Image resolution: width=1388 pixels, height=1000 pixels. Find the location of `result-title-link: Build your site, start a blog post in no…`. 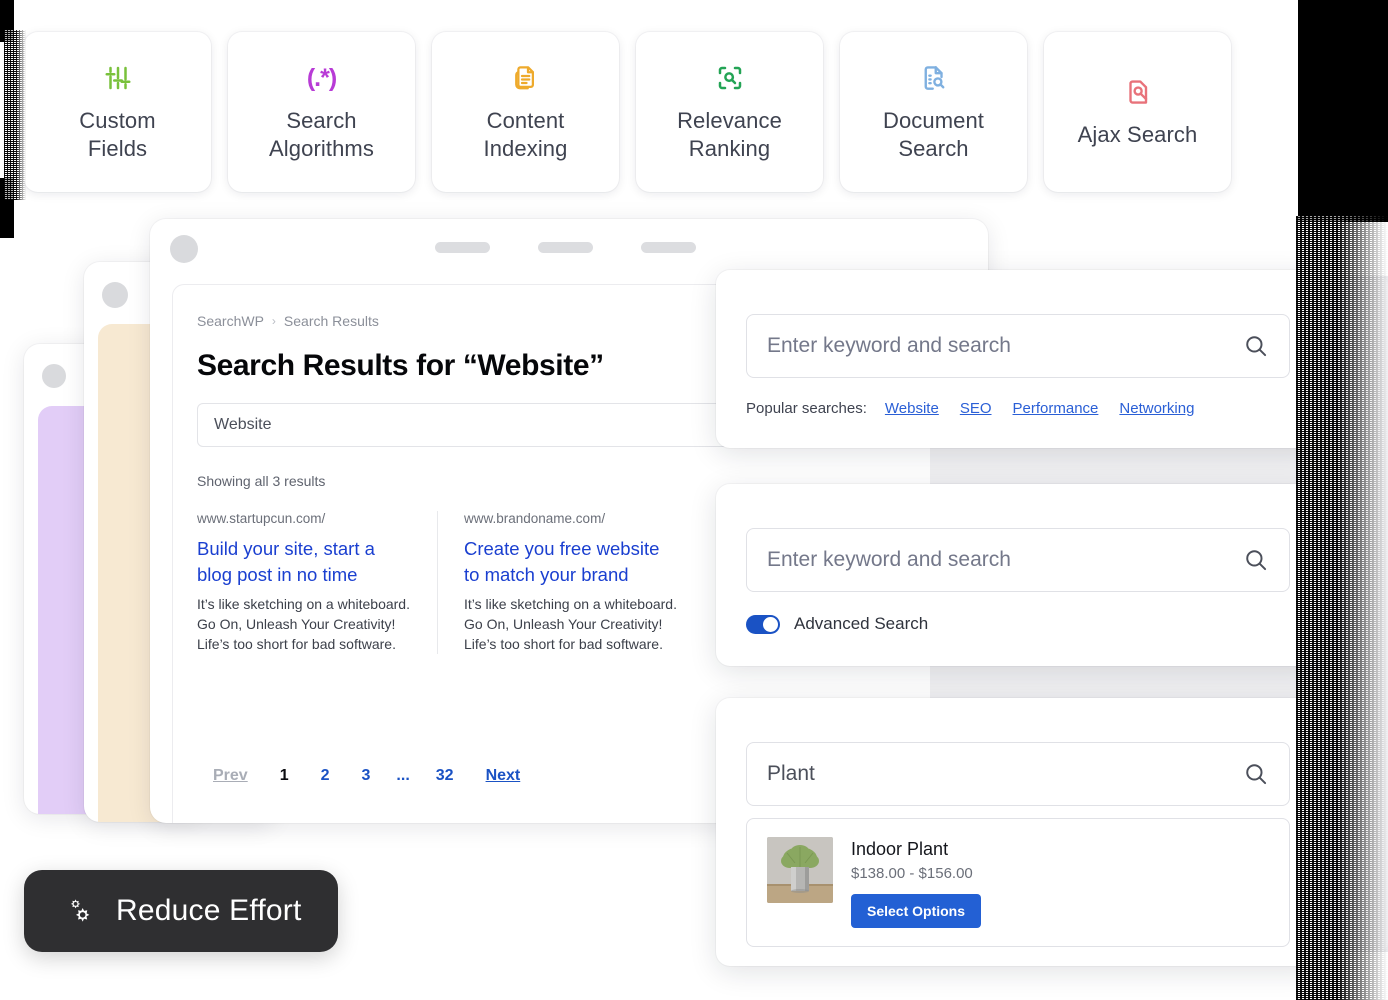

result-title-link: Build your site, start a blog post in no… is located at coordinates (304, 562).